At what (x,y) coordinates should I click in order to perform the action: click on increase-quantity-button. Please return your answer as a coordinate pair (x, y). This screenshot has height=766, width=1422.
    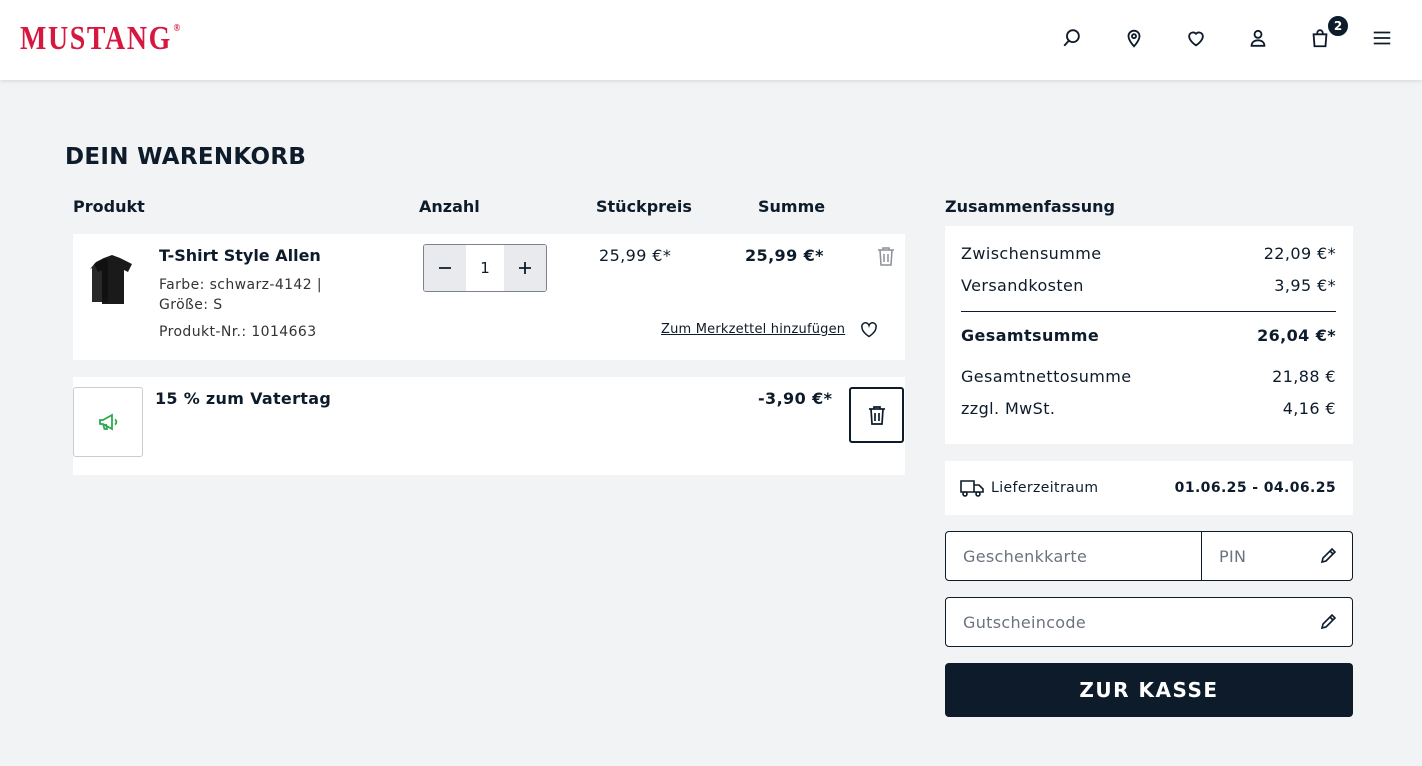
    Looking at the image, I should click on (525, 268).